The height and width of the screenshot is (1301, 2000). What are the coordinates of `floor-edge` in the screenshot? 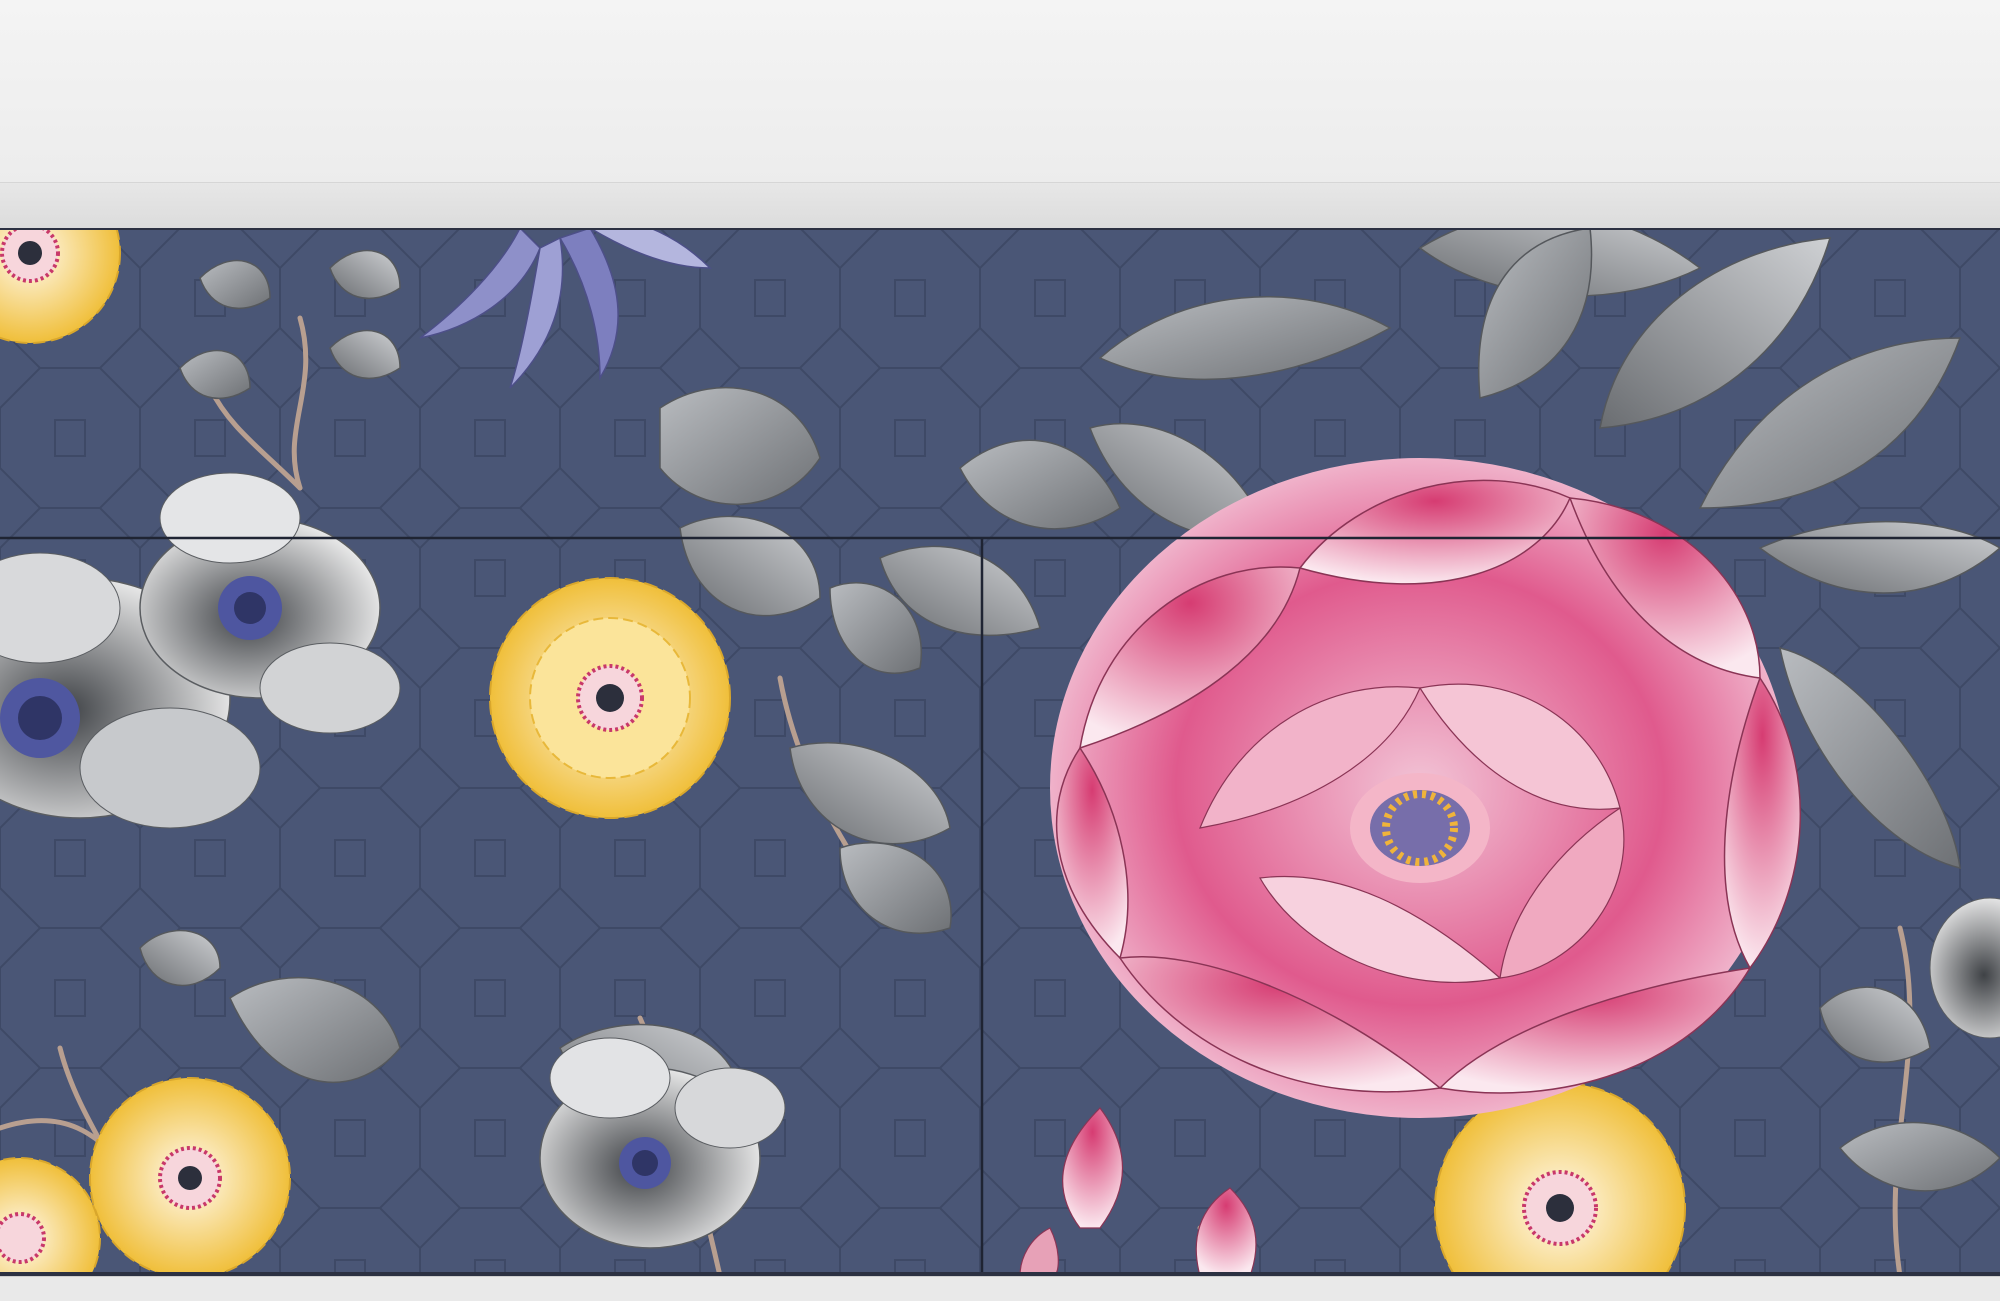 It's located at (1000, 1288).